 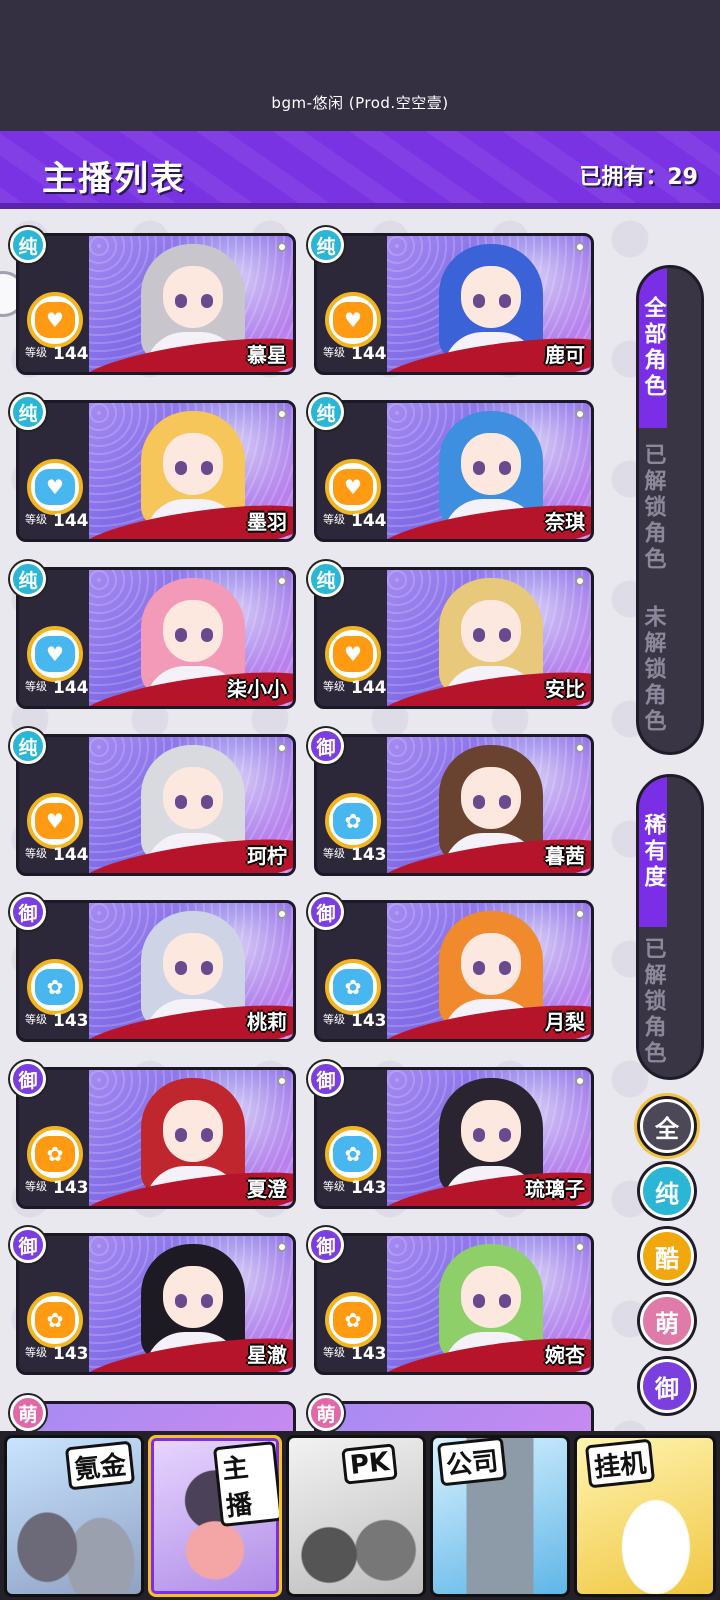 What do you see at coordinates (100, 1465) in the screenshot?
I see `nav-krypton-label: 氪金` at bounding box center [100, 1465].